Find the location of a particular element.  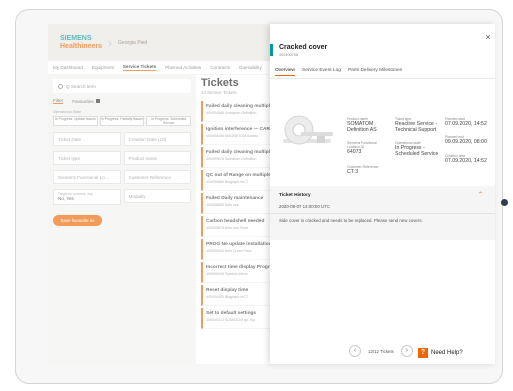

tab-parts-delivery: Parts Delivery Milestones is located at coordinates (375, 72).